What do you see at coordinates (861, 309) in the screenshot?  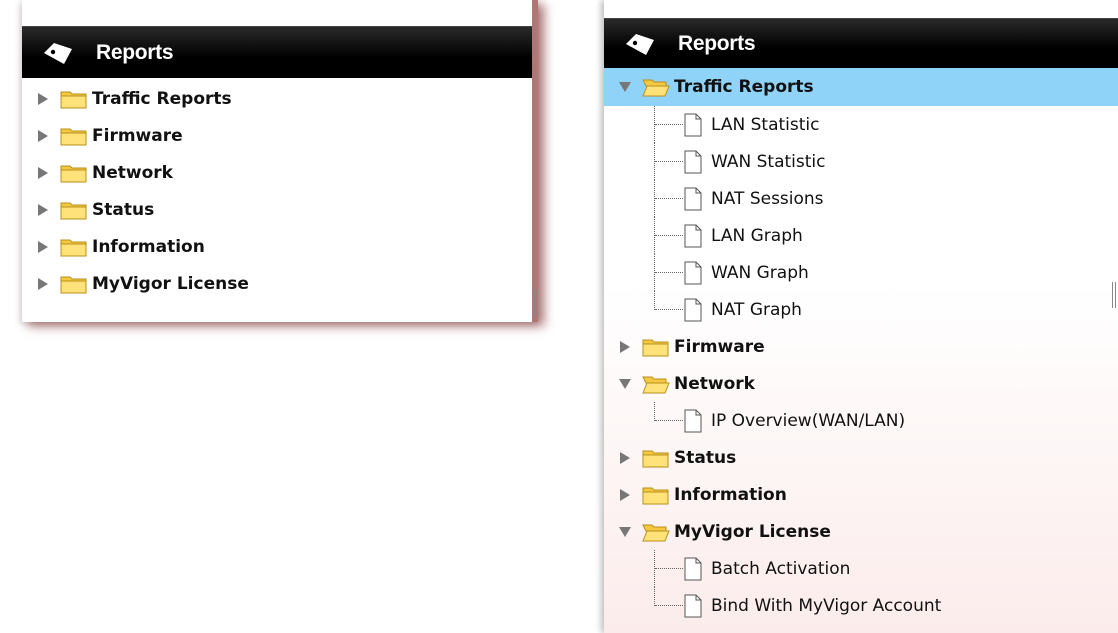 I see `tree-leaf-nat-graph: NAT Graph` at bounding box center [861, 309].